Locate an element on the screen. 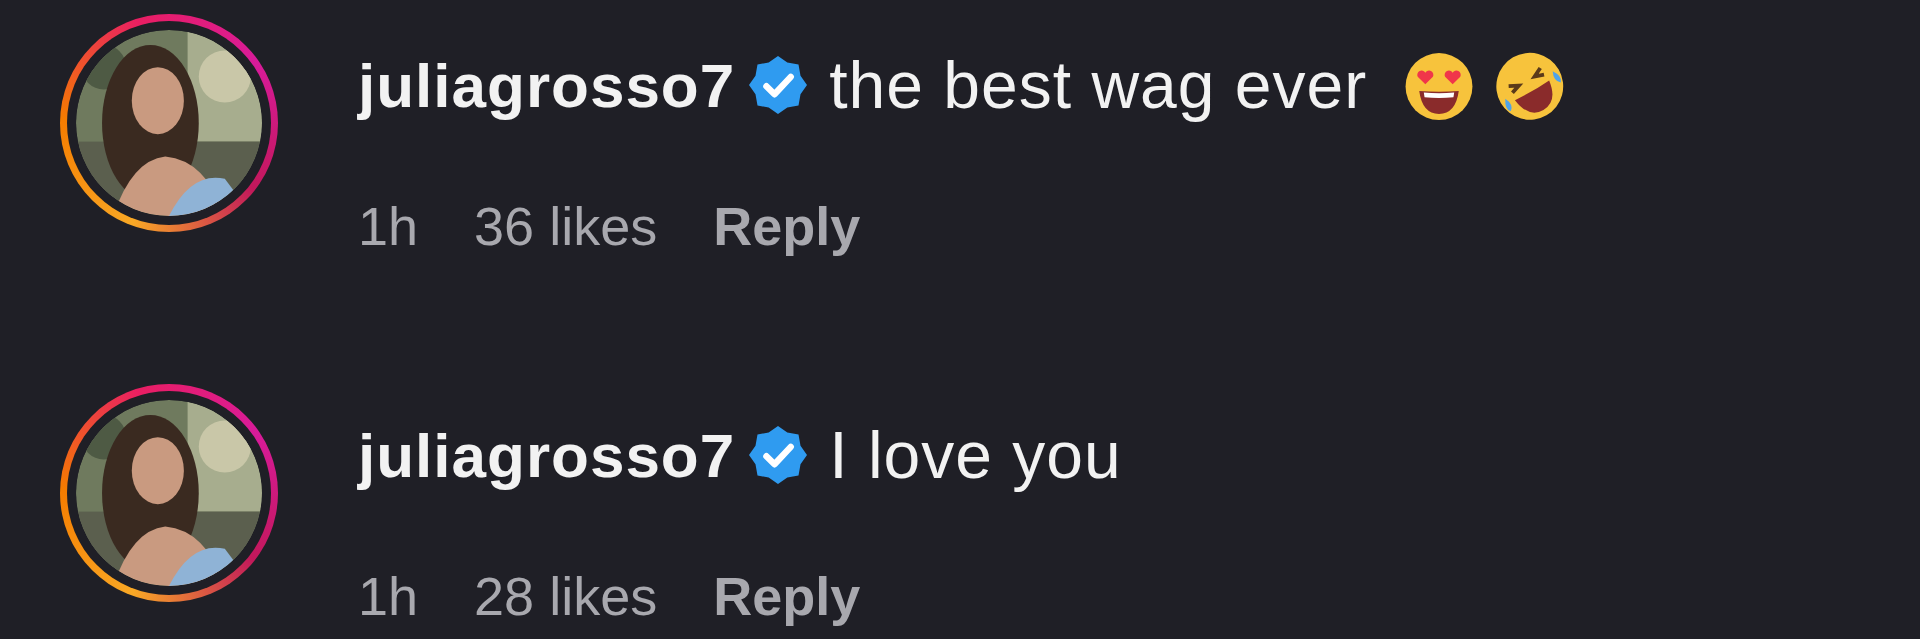 The image size is (1920, 639). comment-text: the best wag ever is located at coordinates (1098, 85).